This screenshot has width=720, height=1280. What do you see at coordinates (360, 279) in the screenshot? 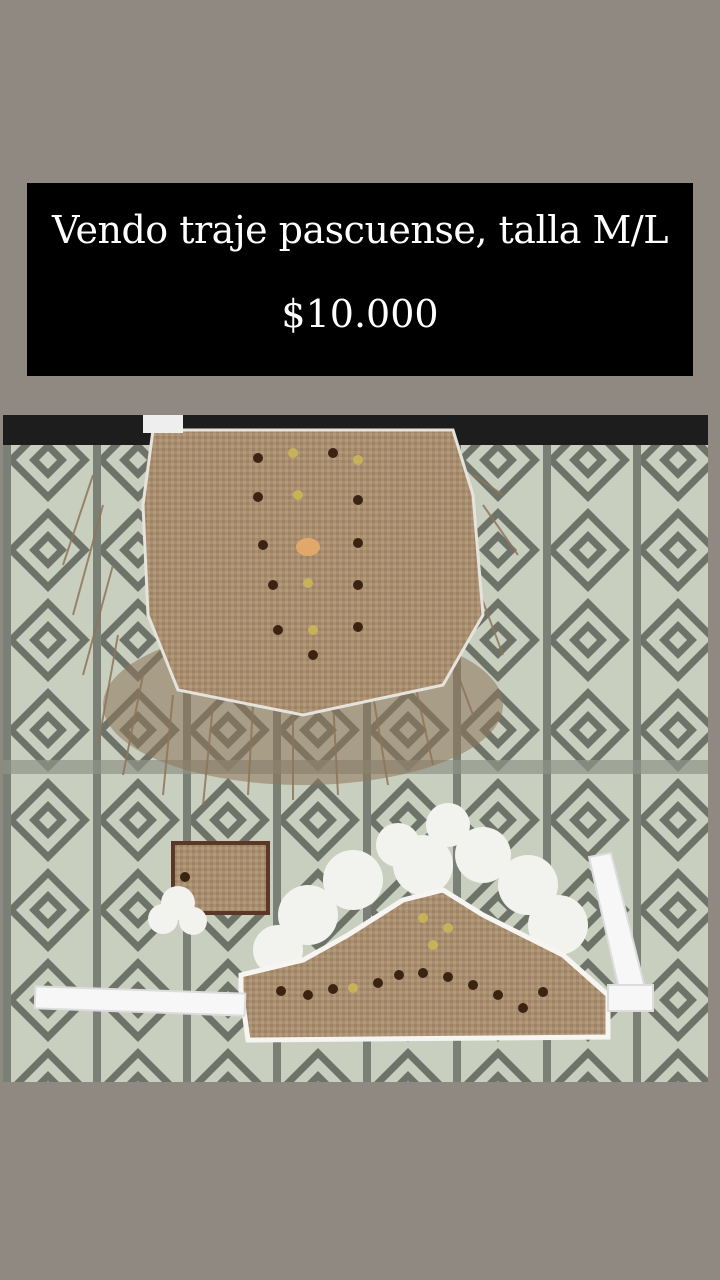
I see `caption-box: Vendo traje pascuense, talla M/L $10.000` at bounding box center [360, 279].